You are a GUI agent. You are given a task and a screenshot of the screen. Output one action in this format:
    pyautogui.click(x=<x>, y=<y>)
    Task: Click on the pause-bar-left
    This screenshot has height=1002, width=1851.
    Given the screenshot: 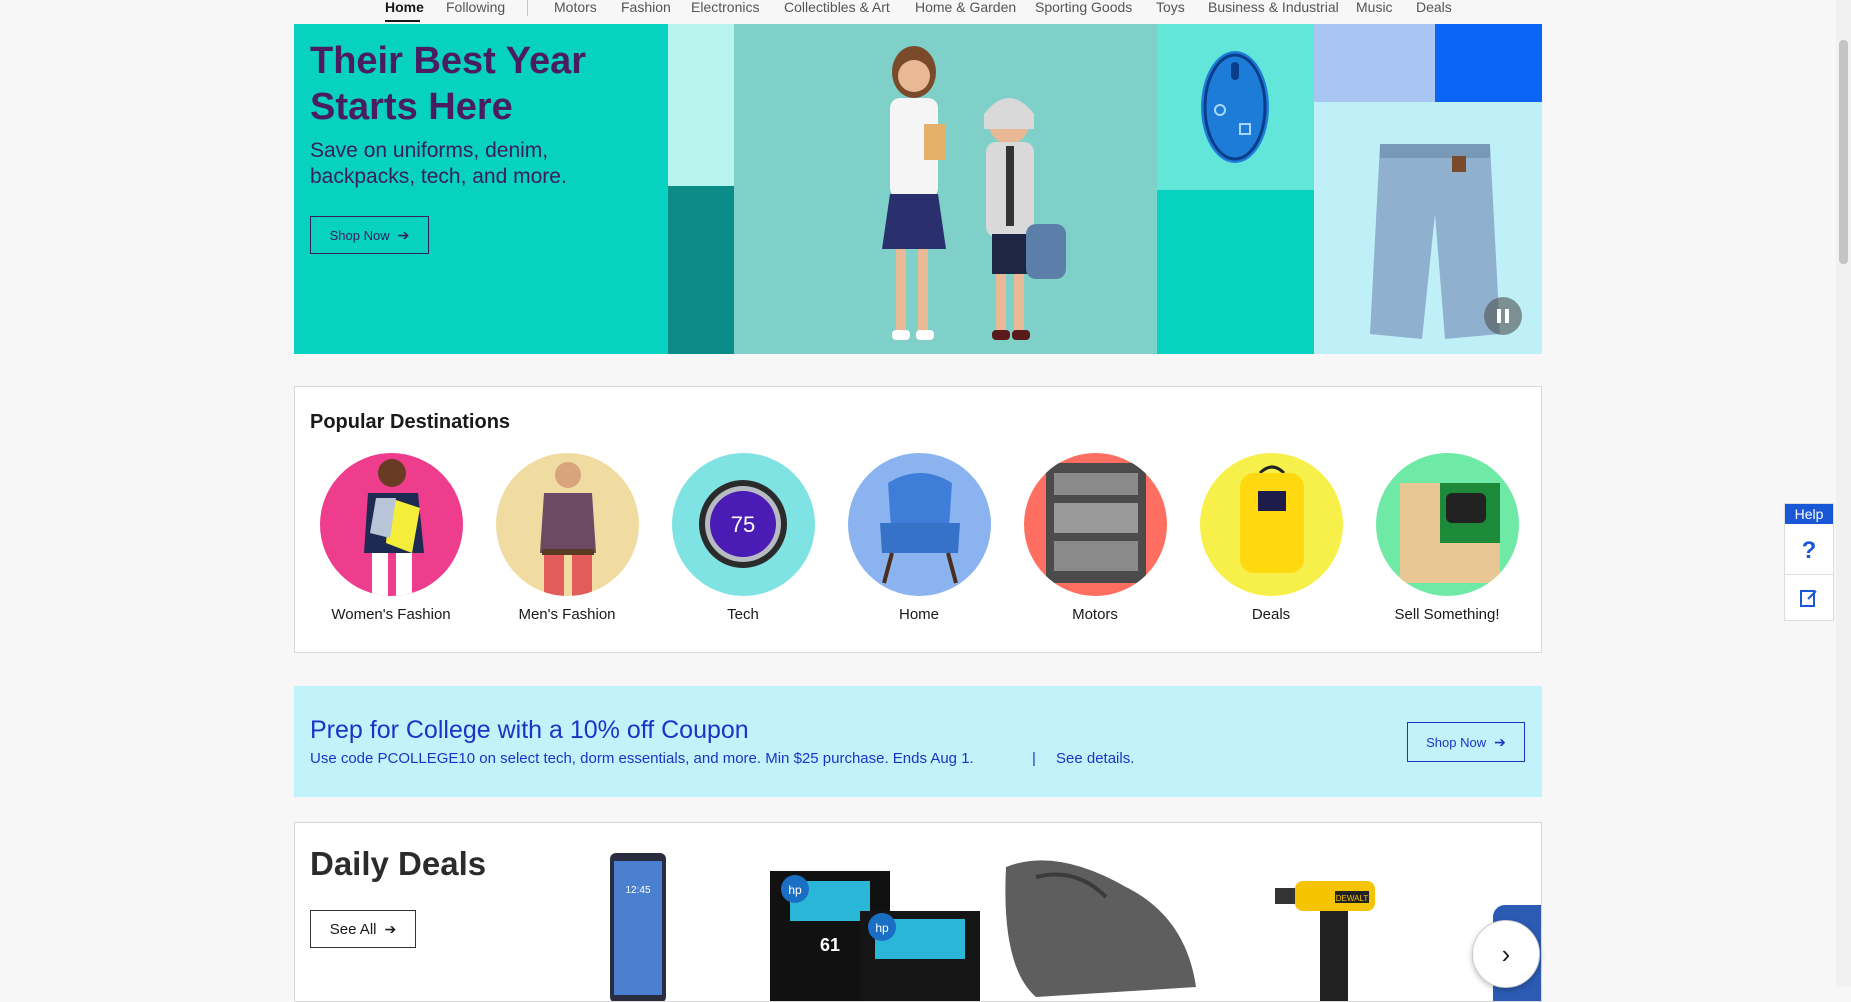 What is the action you would take?
    pyautogui.click(x=1499, y=316)
    